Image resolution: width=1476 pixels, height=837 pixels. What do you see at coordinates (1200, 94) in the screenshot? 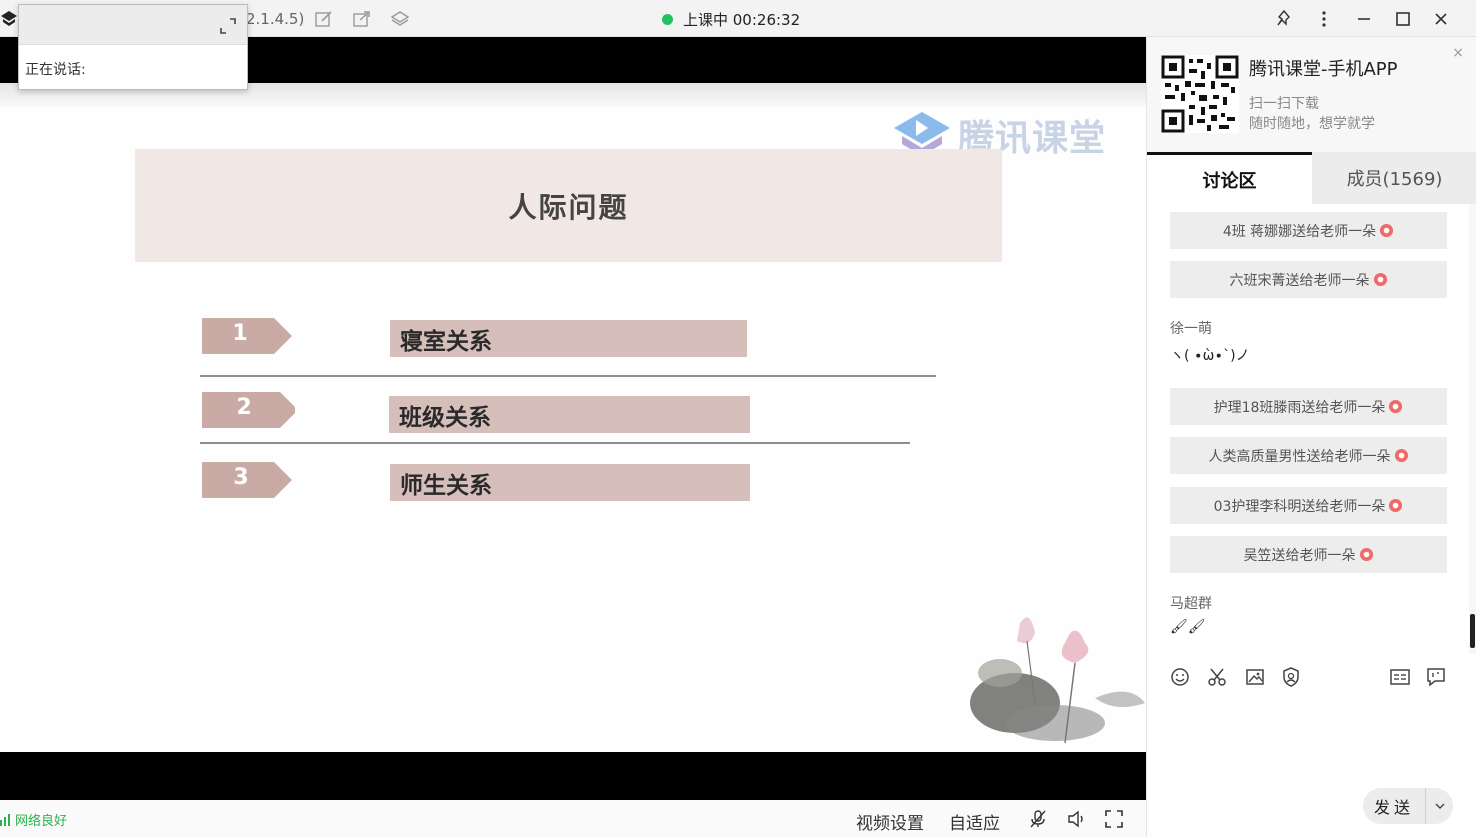
I see `qr-code-icon` at bounding box center [1200, 94].